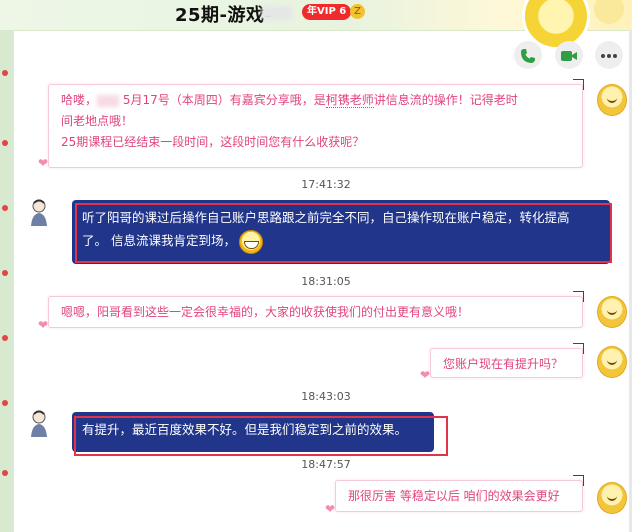  What do you see at coordinates (316, 25) in the screenshot?
I see `title-bar: 25期-游戏- 年VIP 6 Z` at bounding box center [316, 25].